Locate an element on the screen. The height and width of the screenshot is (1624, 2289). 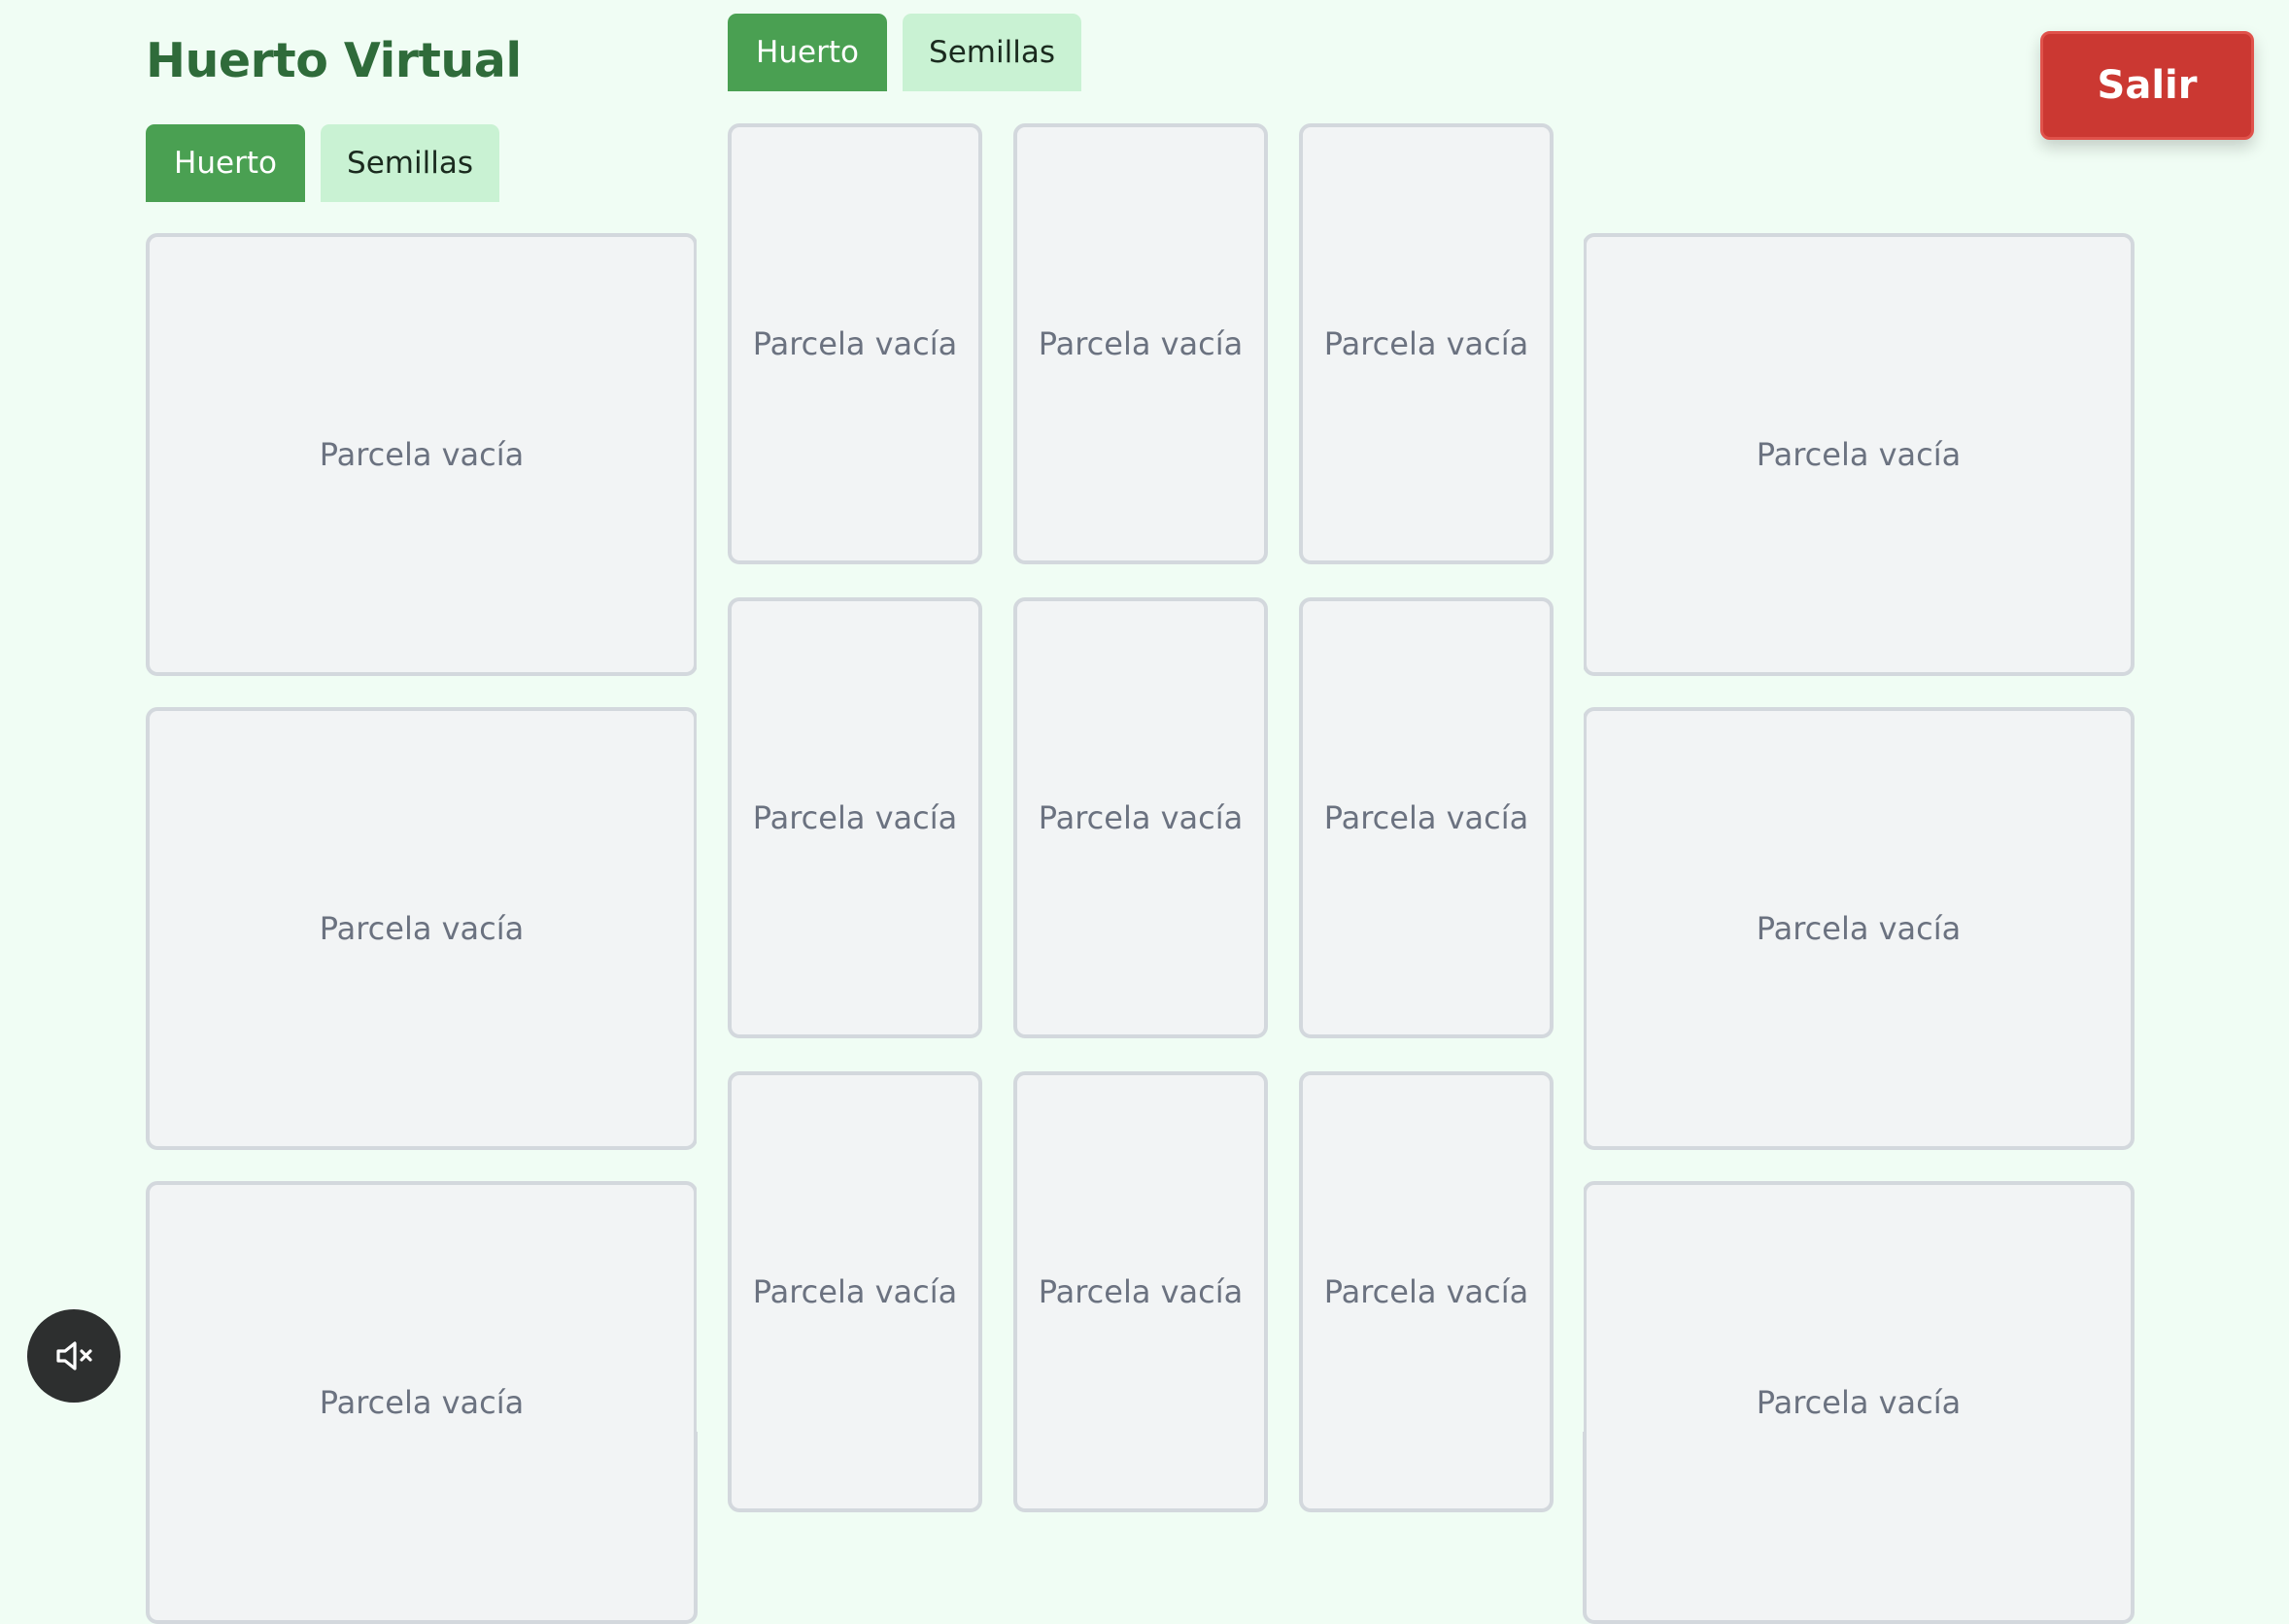
mute-toggle-button is located at coordinates (73, 1356).